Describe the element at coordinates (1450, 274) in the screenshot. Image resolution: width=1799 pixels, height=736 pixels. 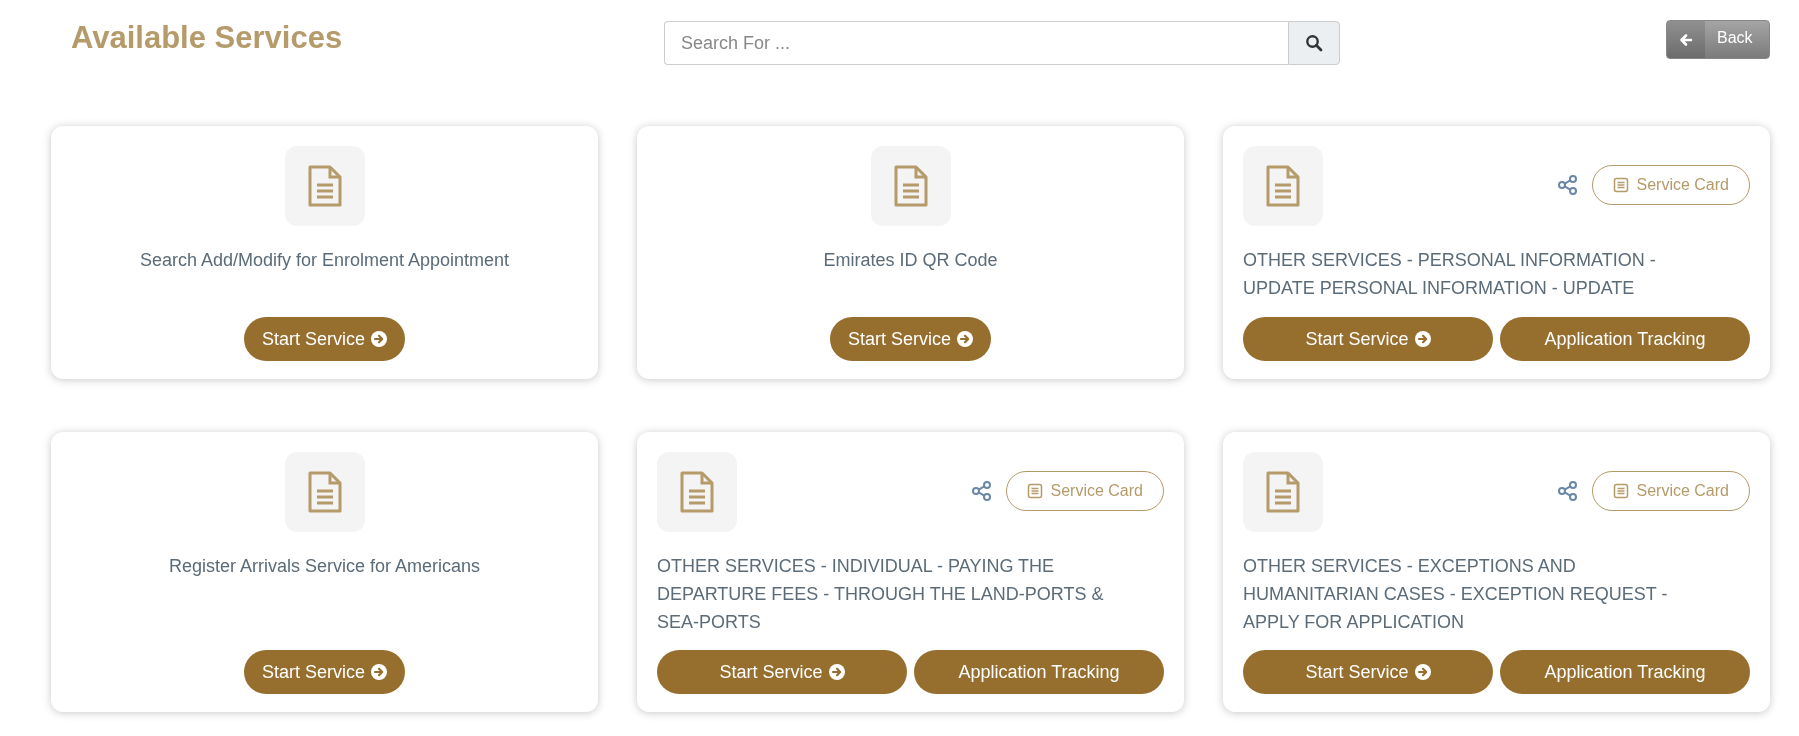
I see `service-title: OTHER SERVICES - PERSONAL INFORMATION - UPDATE PERSONAL INFORMATION - UPDATE` at that location.